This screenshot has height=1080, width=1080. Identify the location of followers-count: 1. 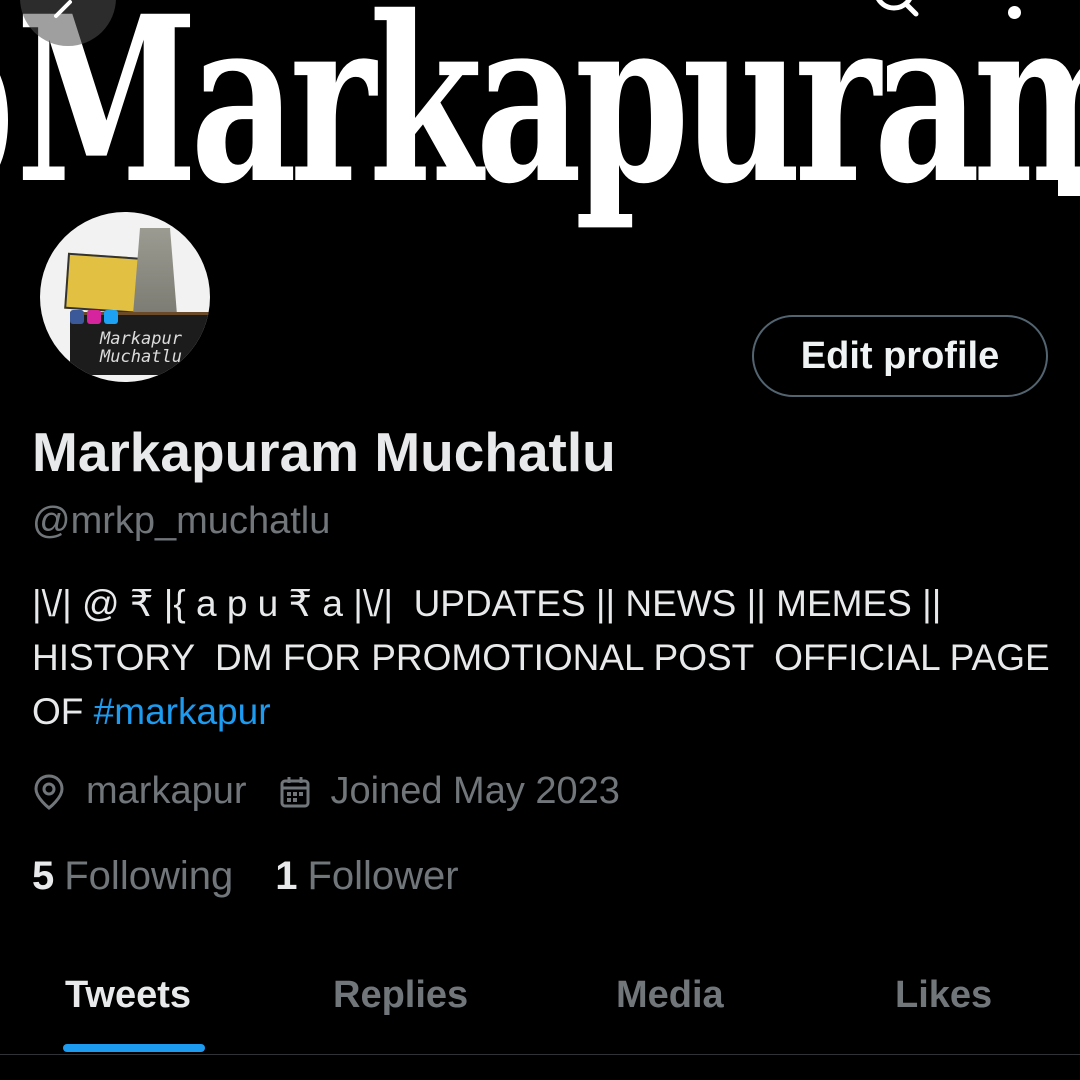
(286, 876).